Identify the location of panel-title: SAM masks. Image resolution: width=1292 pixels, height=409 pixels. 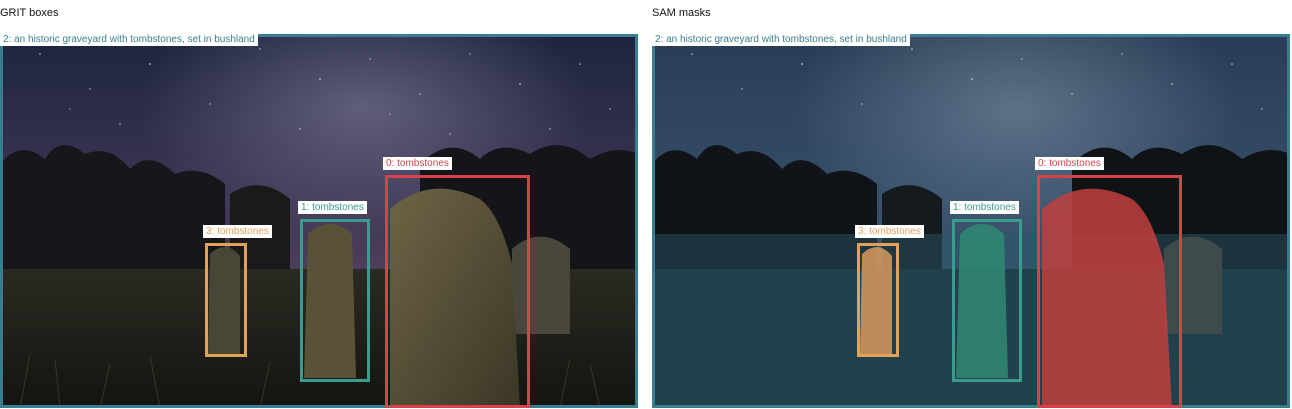
(681, 13).